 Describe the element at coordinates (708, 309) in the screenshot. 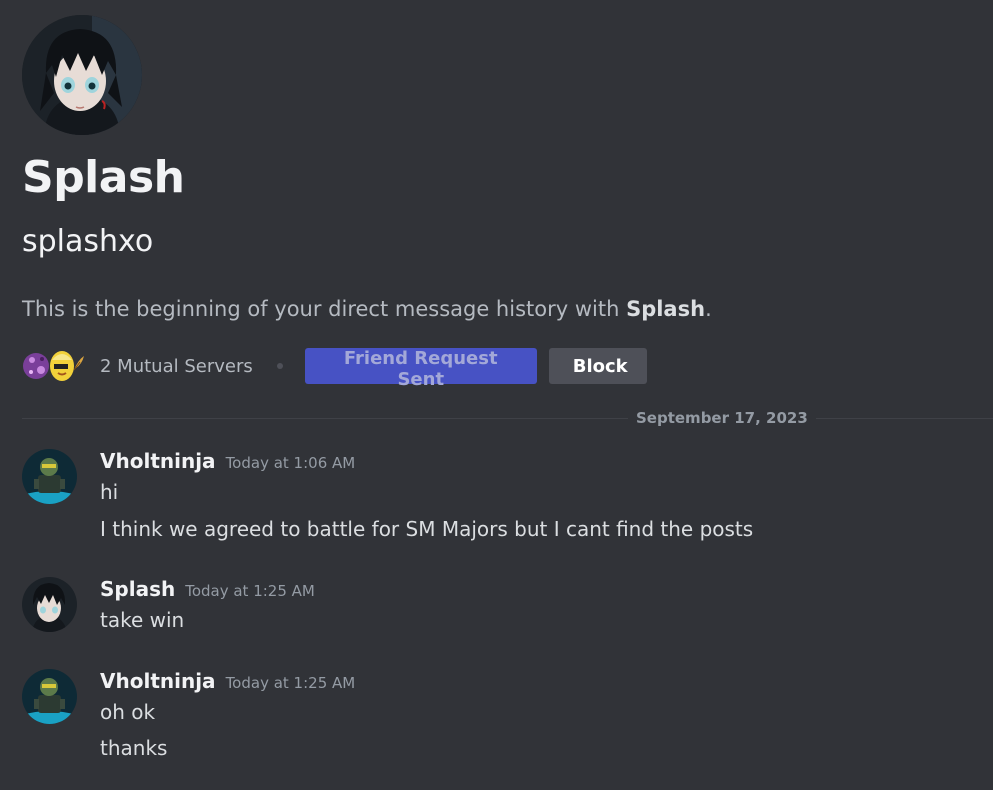

I see `intro-suffix: .` at that location.